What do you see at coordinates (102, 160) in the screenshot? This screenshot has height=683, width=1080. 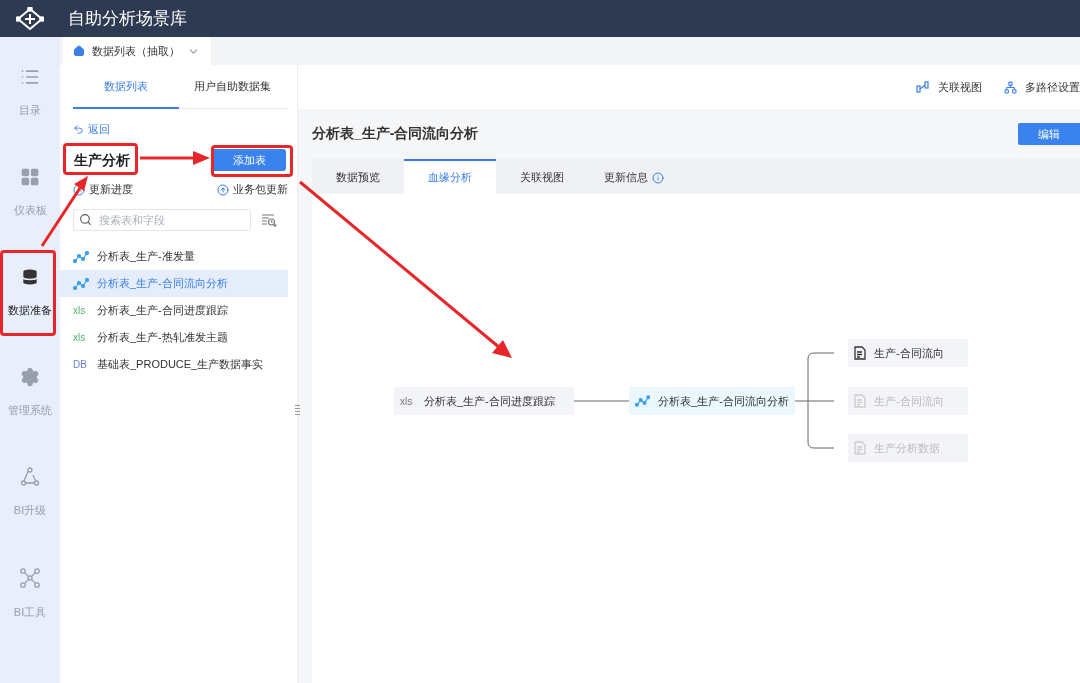 I see `package-title: 生产分析` at bounding box center [102, 160].